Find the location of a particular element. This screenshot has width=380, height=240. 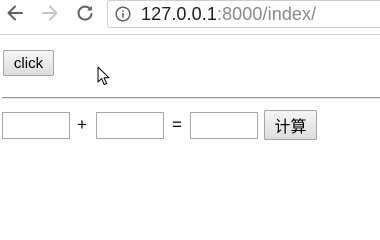

operand-b-input is located at coordinates (130, 125).